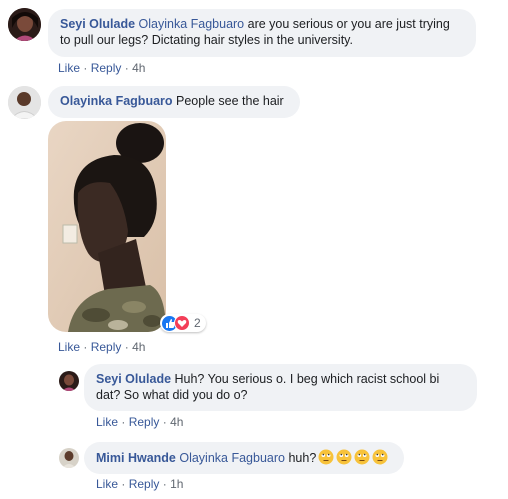 Image resolution: width=508 pixels, height=499 pixels. I want to click on timestamp: 1h, so click(176, 484).